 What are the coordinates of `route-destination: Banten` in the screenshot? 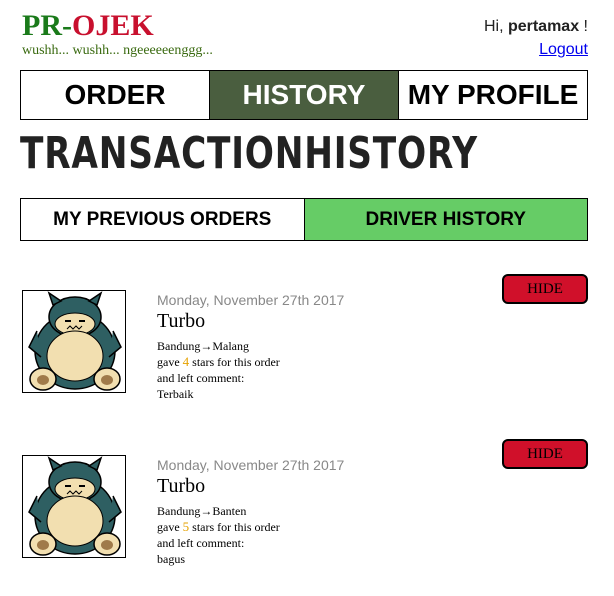 It's located at (229, 511).